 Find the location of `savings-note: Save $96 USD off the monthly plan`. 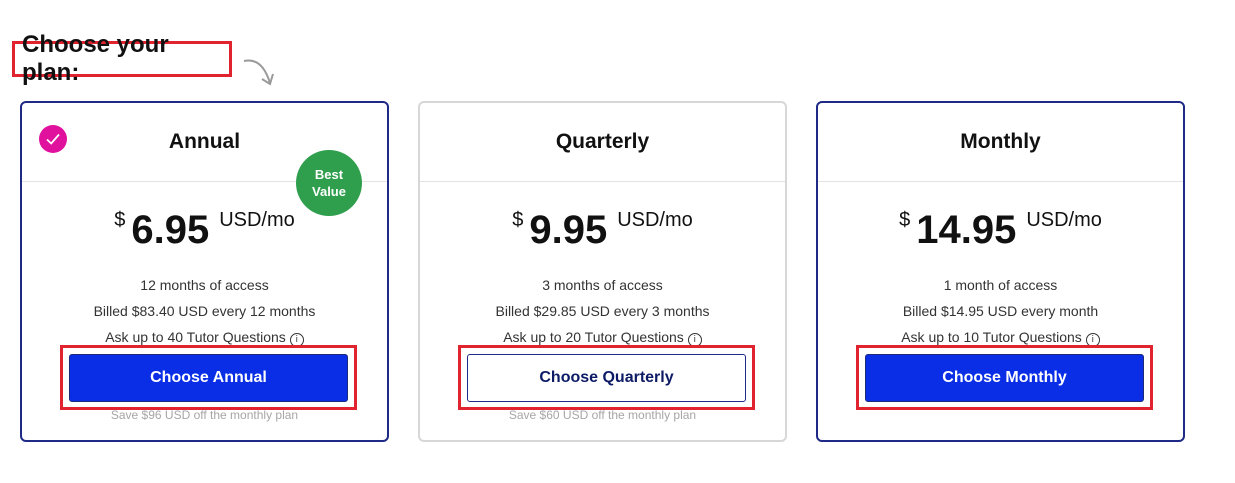

savings-note: Save $96 USD off the monthly plan is located at coordinates (204, 415).